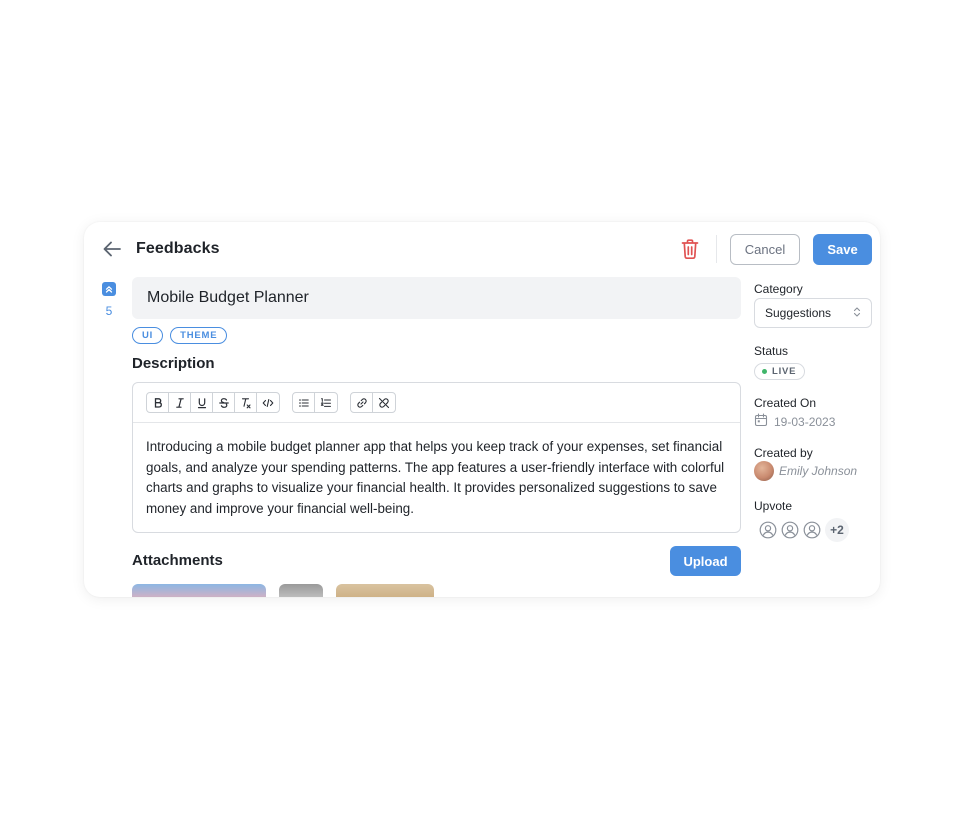 This screenshot has height=820, width=964. I want to click on attachments-heading: Attachments, so click(177, 560).